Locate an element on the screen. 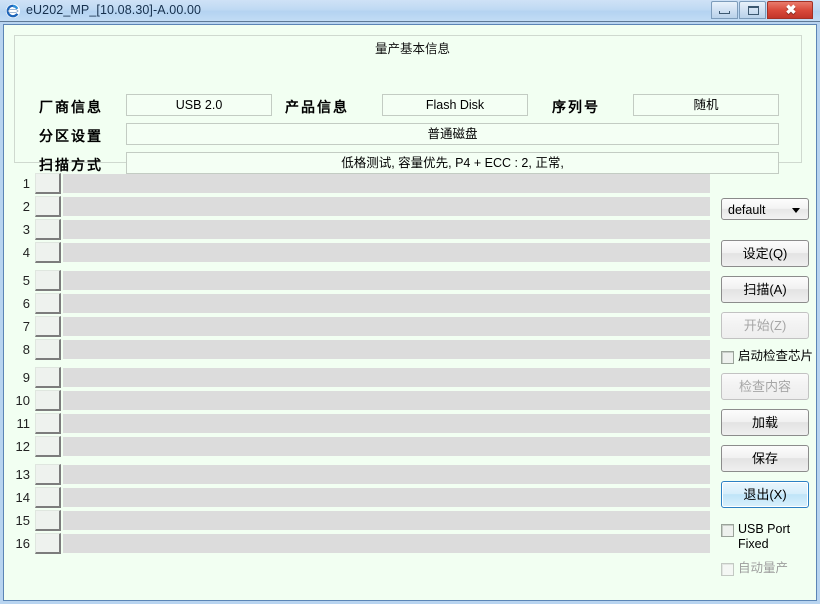 The height and width of the screenshot is (604, 820). table-row: 1 is located at coordinates (411, 184).